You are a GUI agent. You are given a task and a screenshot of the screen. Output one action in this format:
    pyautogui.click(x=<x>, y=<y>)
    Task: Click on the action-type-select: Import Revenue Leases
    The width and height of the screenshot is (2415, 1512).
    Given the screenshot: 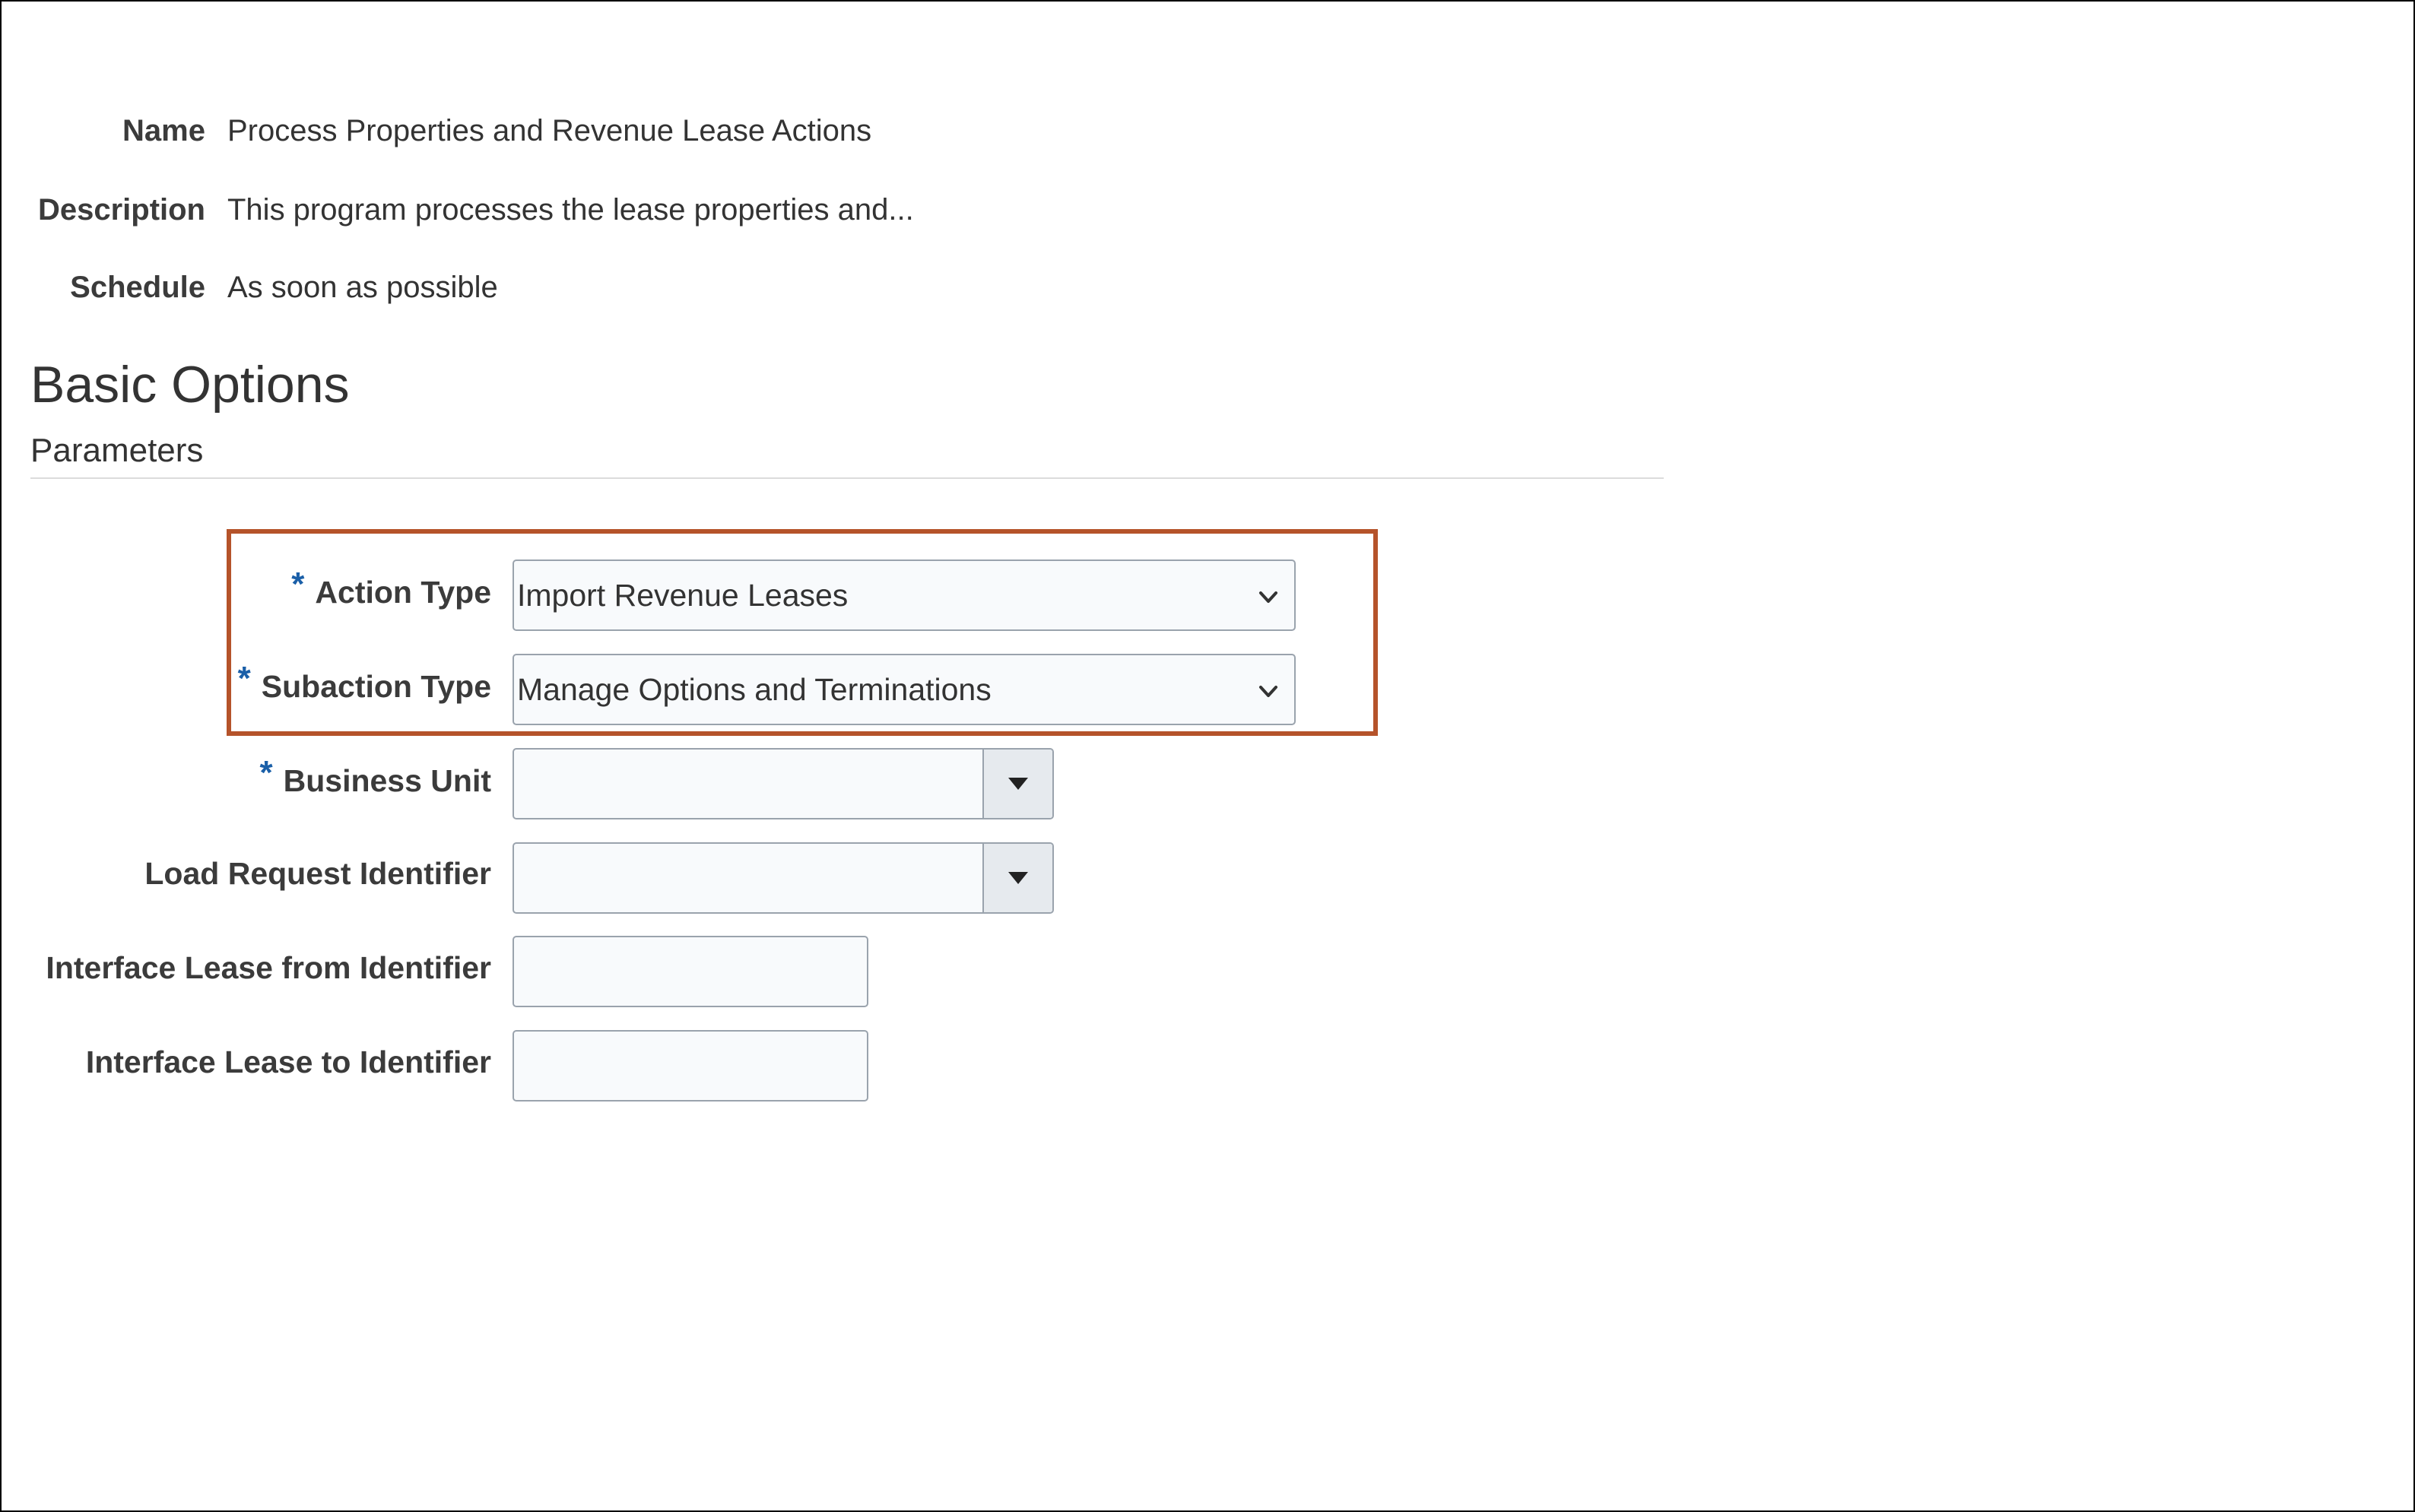 What is the action you would take?
    pyautogui.click(x=904, y=595)
    